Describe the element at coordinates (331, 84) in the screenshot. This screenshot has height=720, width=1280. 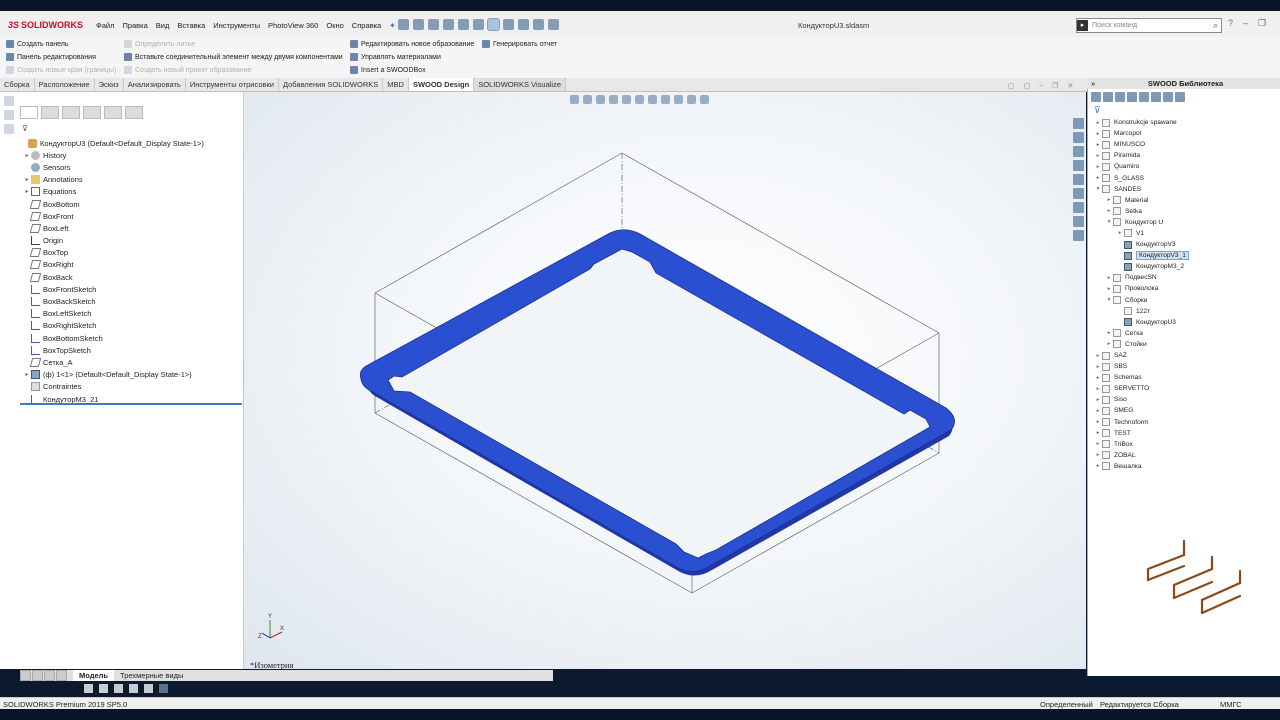
I see `tab-solidworks-addins: Добавления SOLIDWORKS` at that location.